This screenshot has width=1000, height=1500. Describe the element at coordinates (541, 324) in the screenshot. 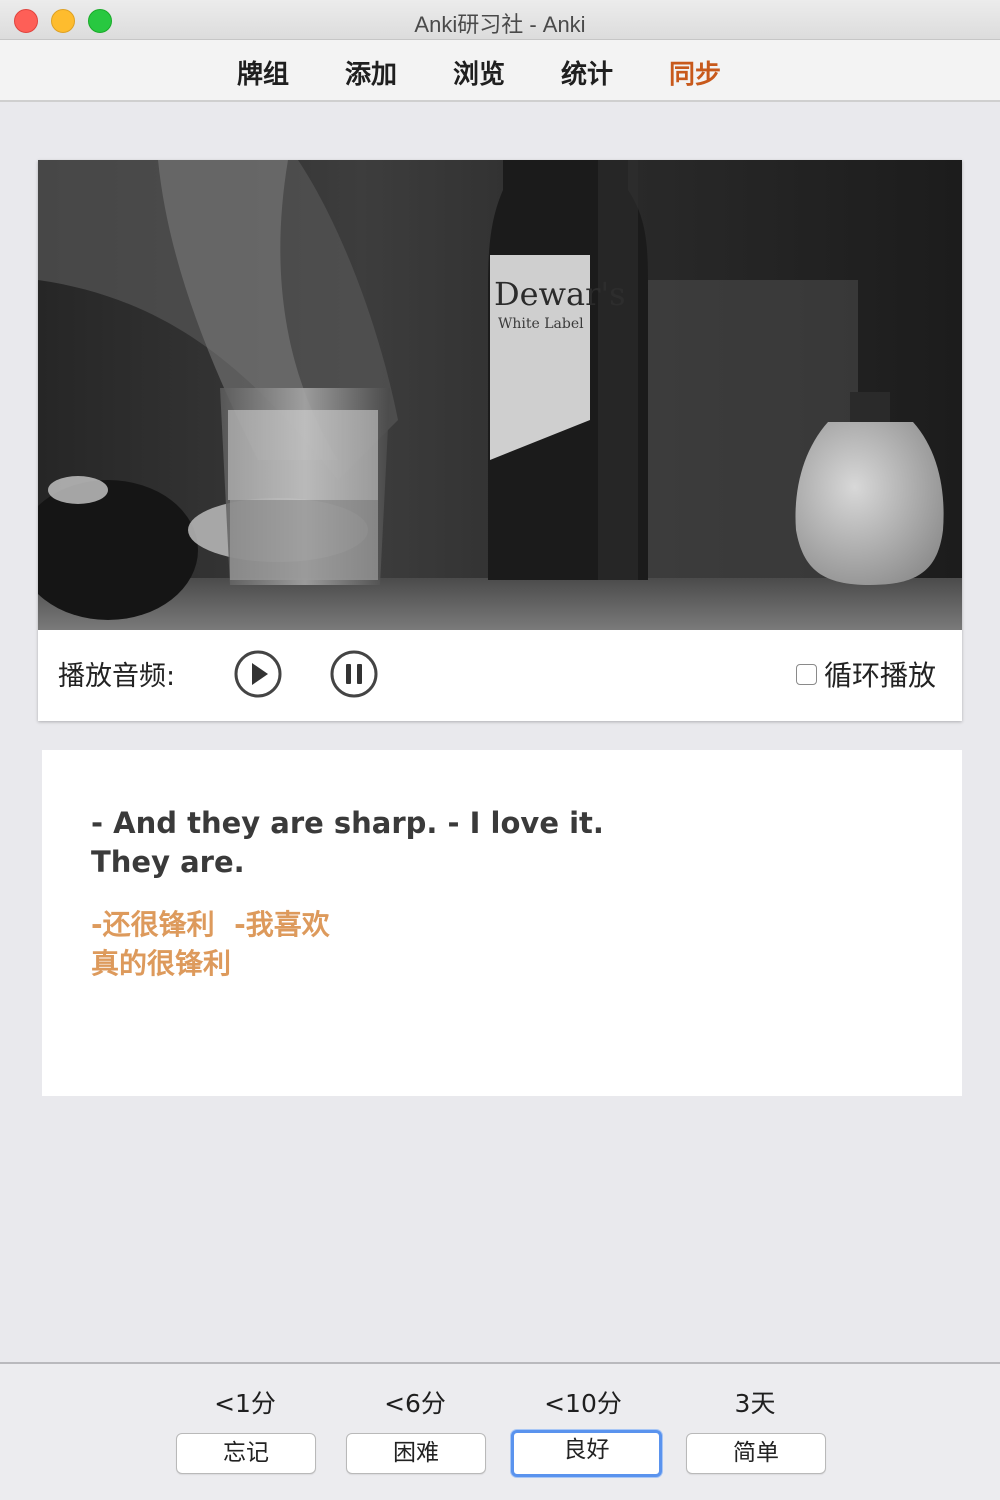

I see `bottle-sublabel: White Label` at that location.